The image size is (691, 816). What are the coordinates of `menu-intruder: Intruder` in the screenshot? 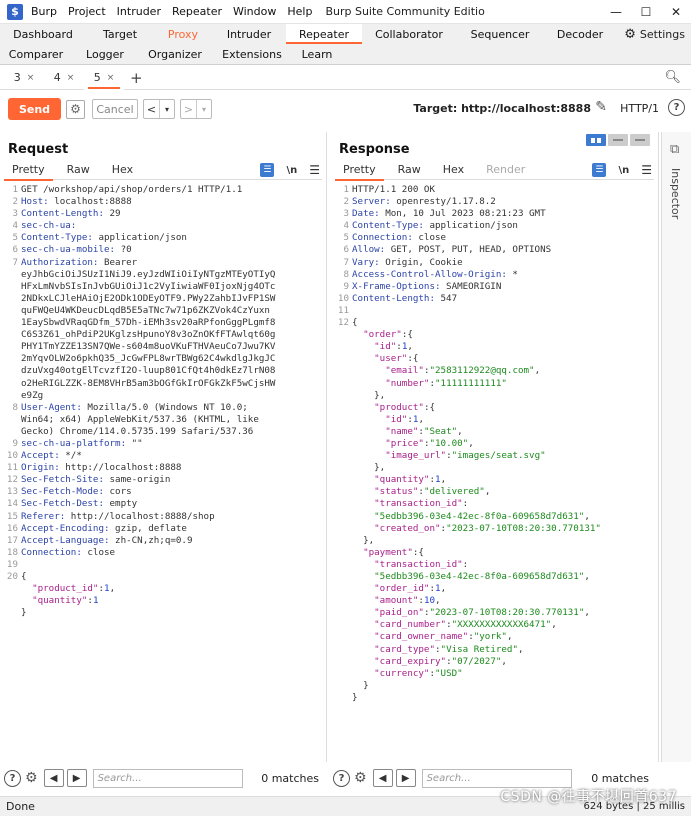 It's located at (139, 11).